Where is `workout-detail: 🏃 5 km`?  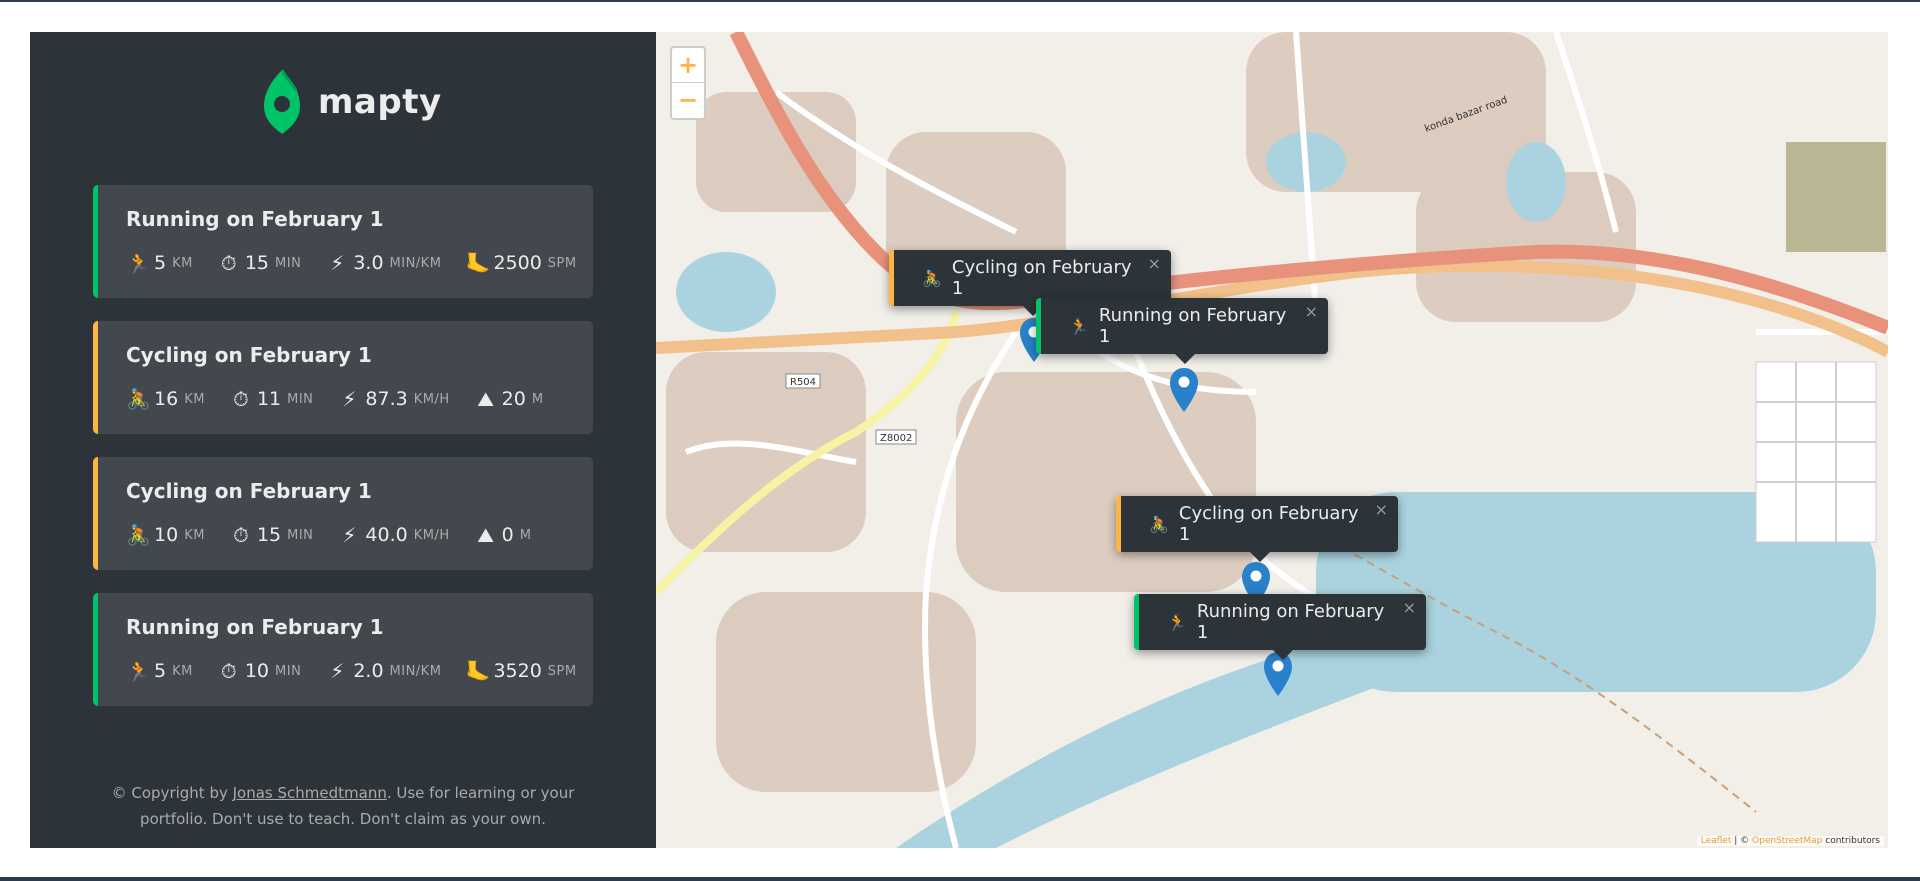 workout-detail: 🏃 5 km is located at coordinates (159, 263).